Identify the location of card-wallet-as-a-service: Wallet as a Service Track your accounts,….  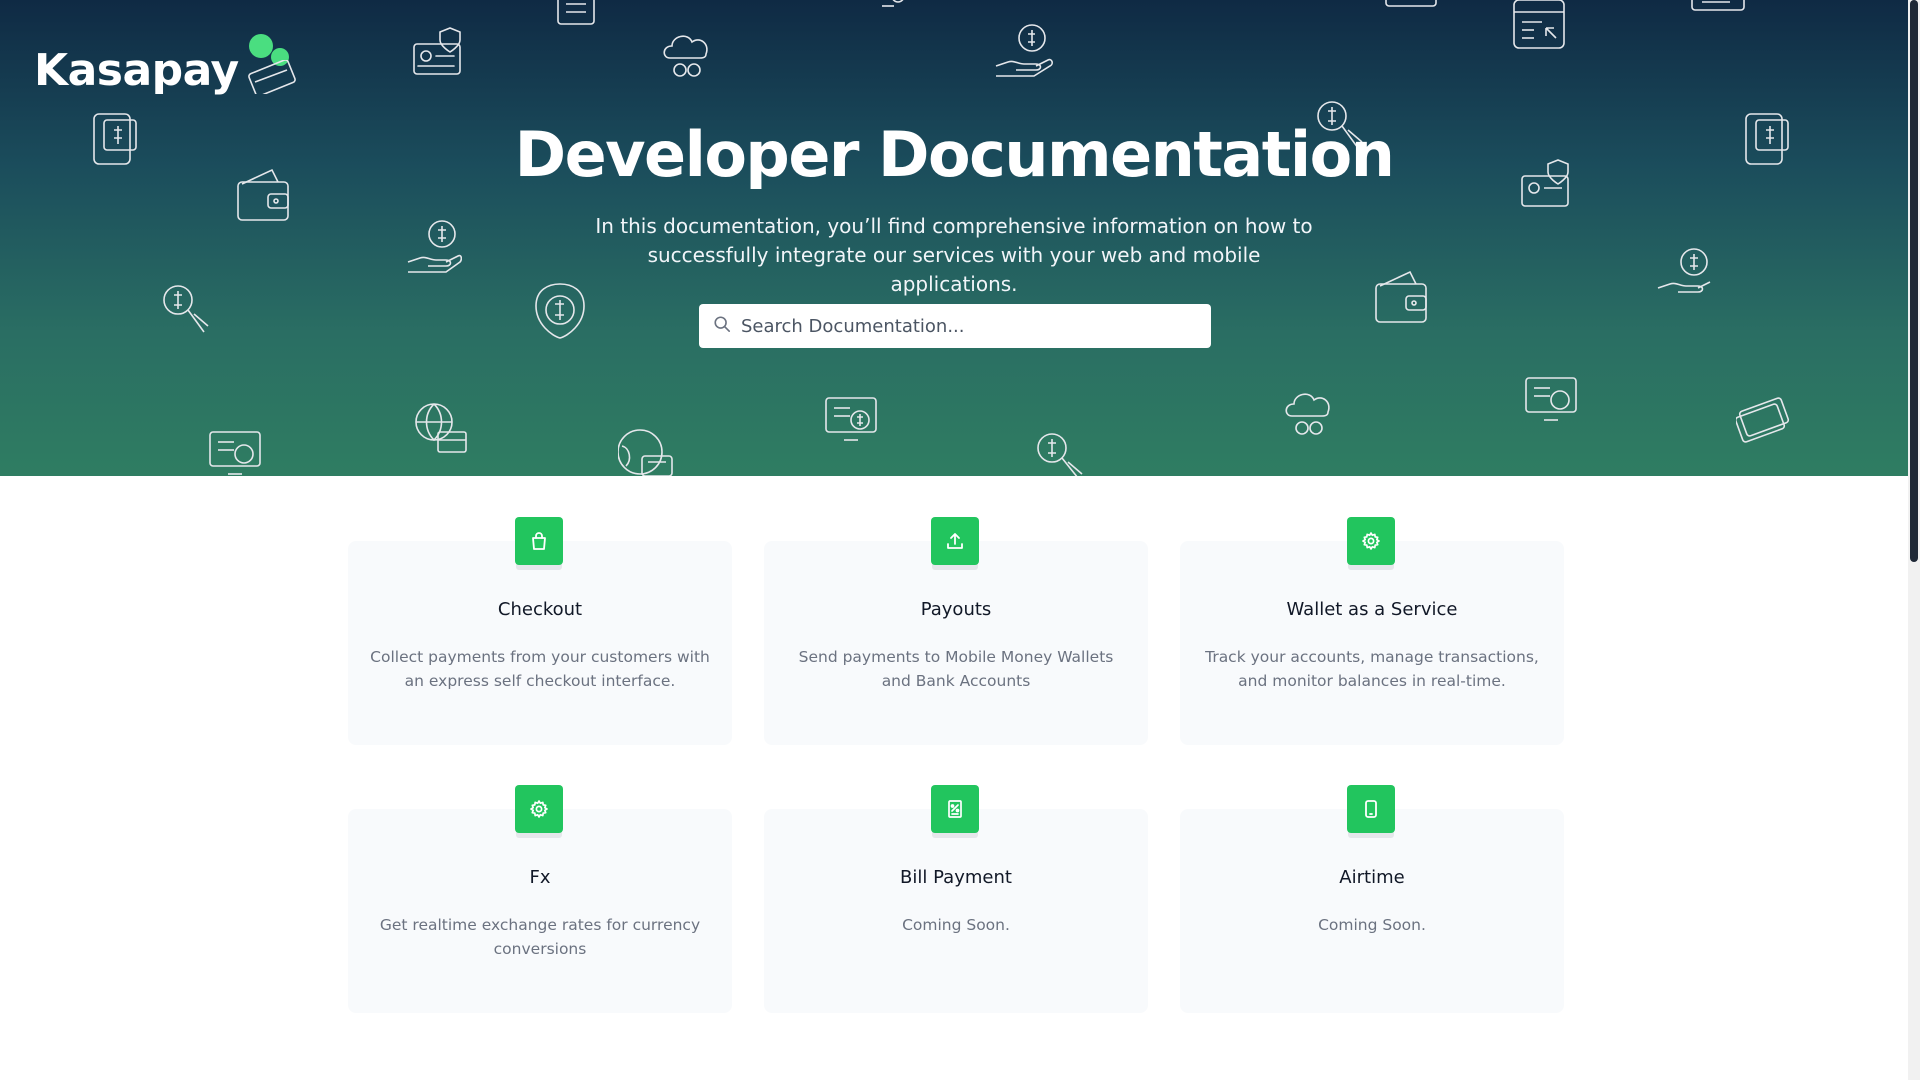
(1372, 631).